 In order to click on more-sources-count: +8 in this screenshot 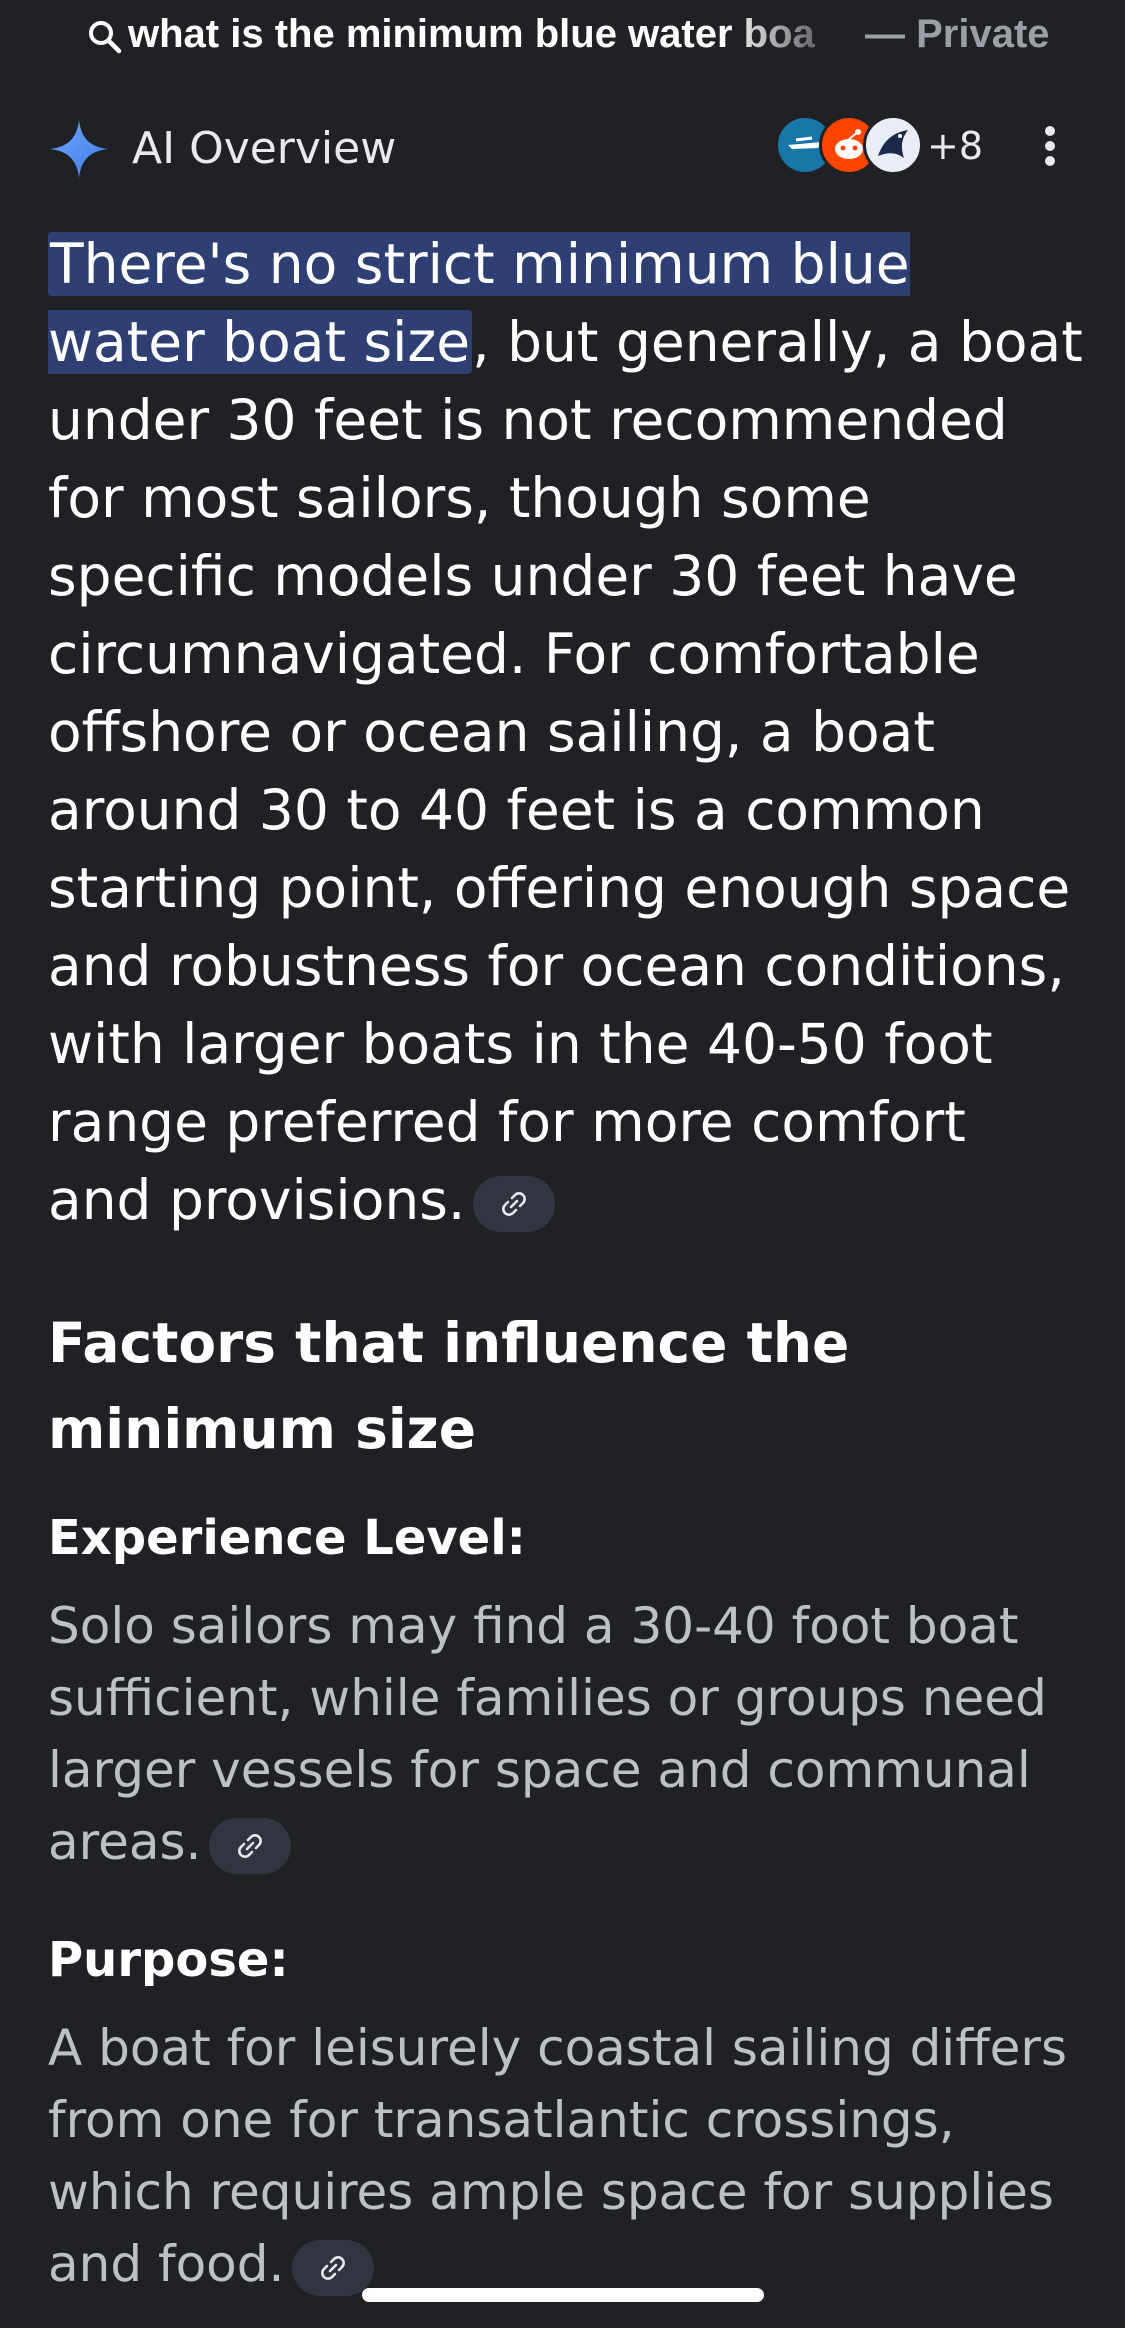, I will do `click(955, 146)`.